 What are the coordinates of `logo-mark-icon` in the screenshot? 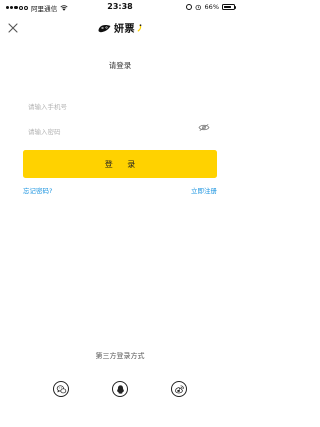 It's located at (104, 28).